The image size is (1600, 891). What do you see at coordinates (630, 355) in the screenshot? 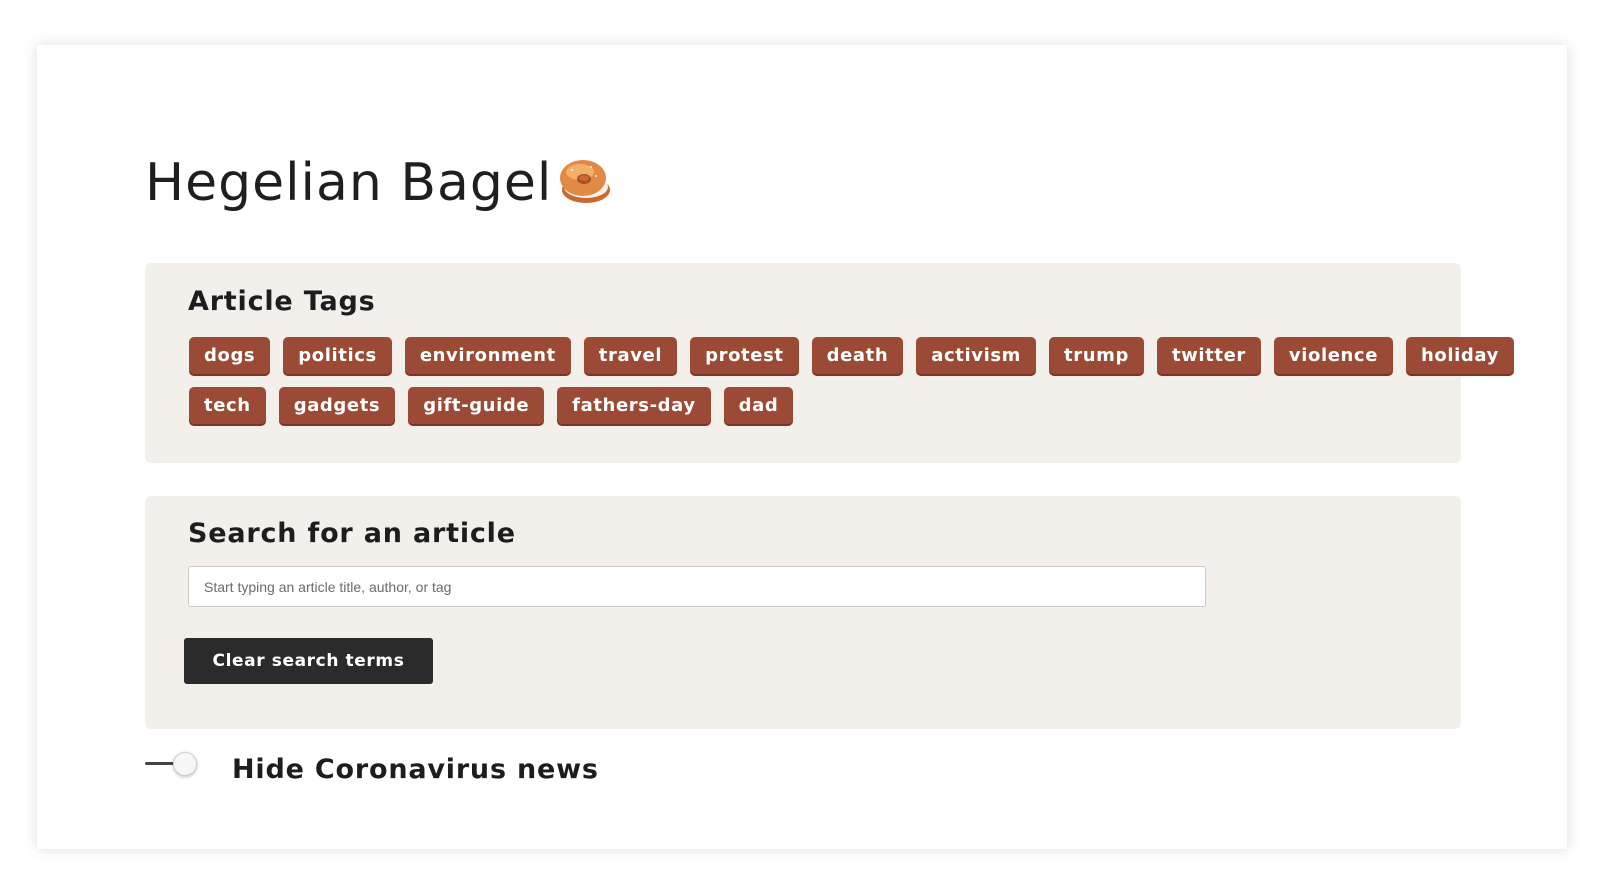
I see `tag-travel: travel` at bounding box center [630, 355].